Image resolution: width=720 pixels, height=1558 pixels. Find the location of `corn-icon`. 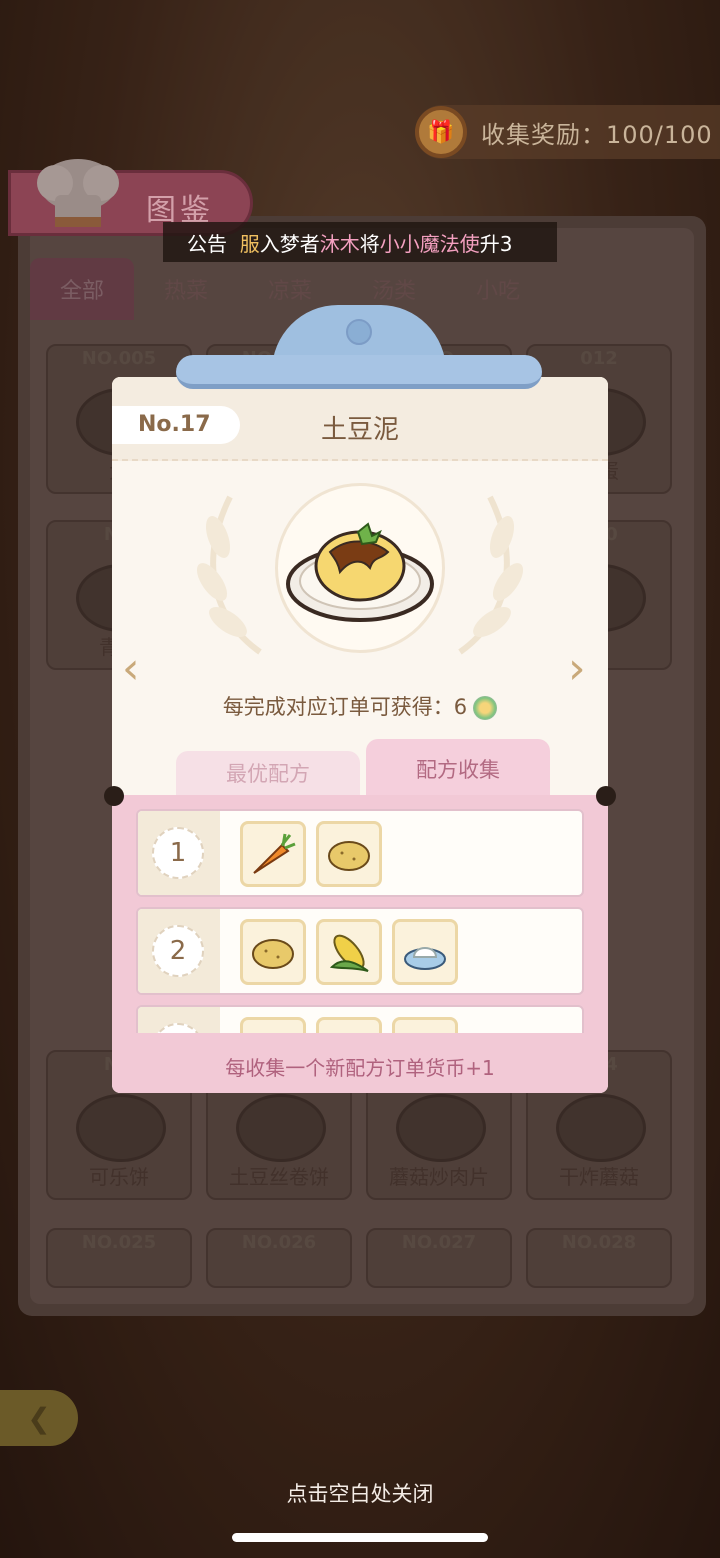

corn-icon is located at coordinates (349, 952).